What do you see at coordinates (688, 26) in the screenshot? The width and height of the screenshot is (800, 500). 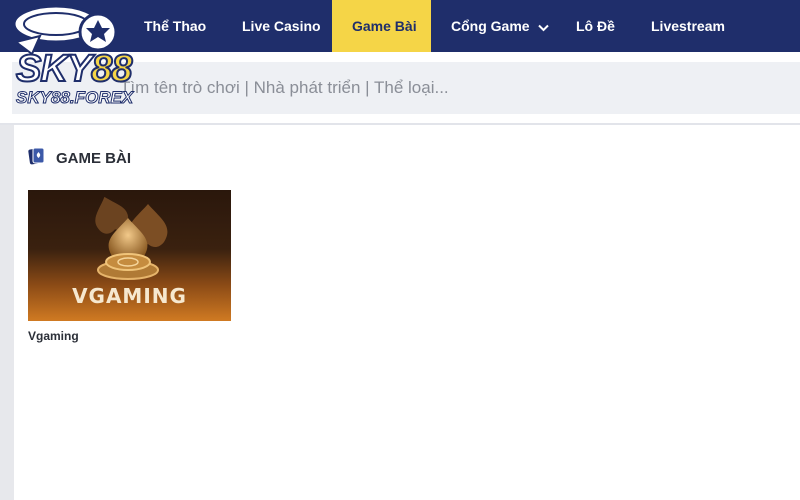 I see `nav-item-livestream: Livestream` at bounding box center [688, 26].